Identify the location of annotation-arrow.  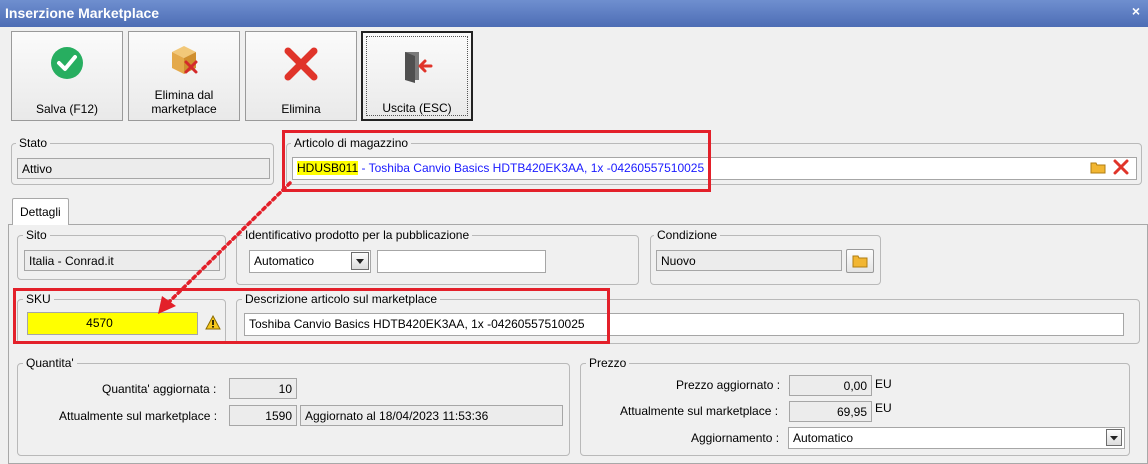
(225, 247).